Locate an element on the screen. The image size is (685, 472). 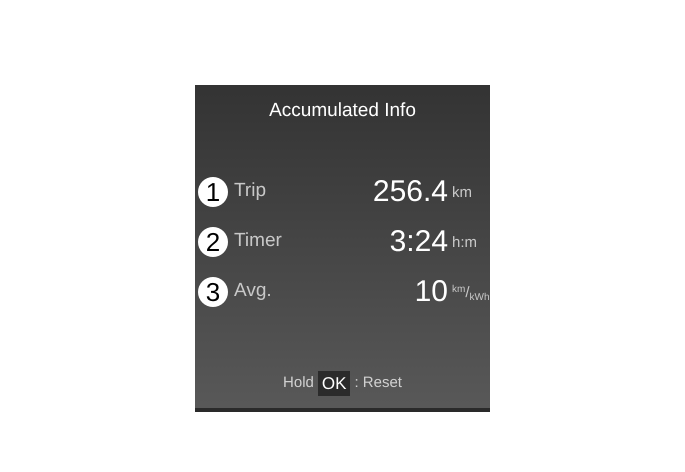
number-badge: 2 is located at coordinates (213, 241).